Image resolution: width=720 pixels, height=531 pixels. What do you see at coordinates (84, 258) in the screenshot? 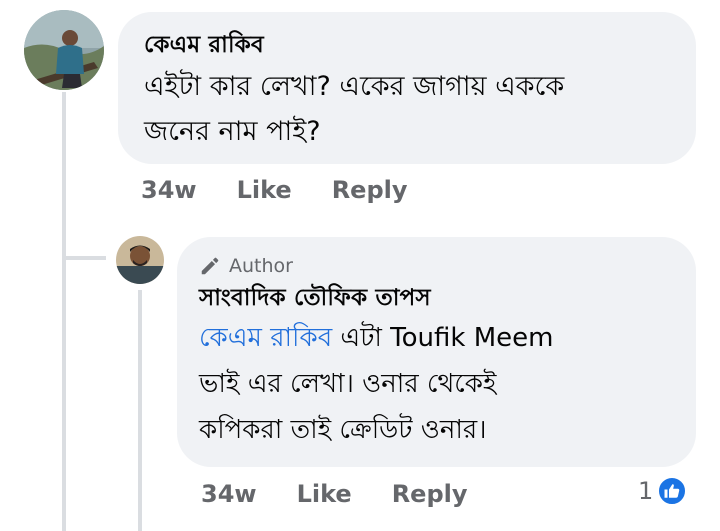
I see `thread-connector-branch` at bounding box center [84, 258].